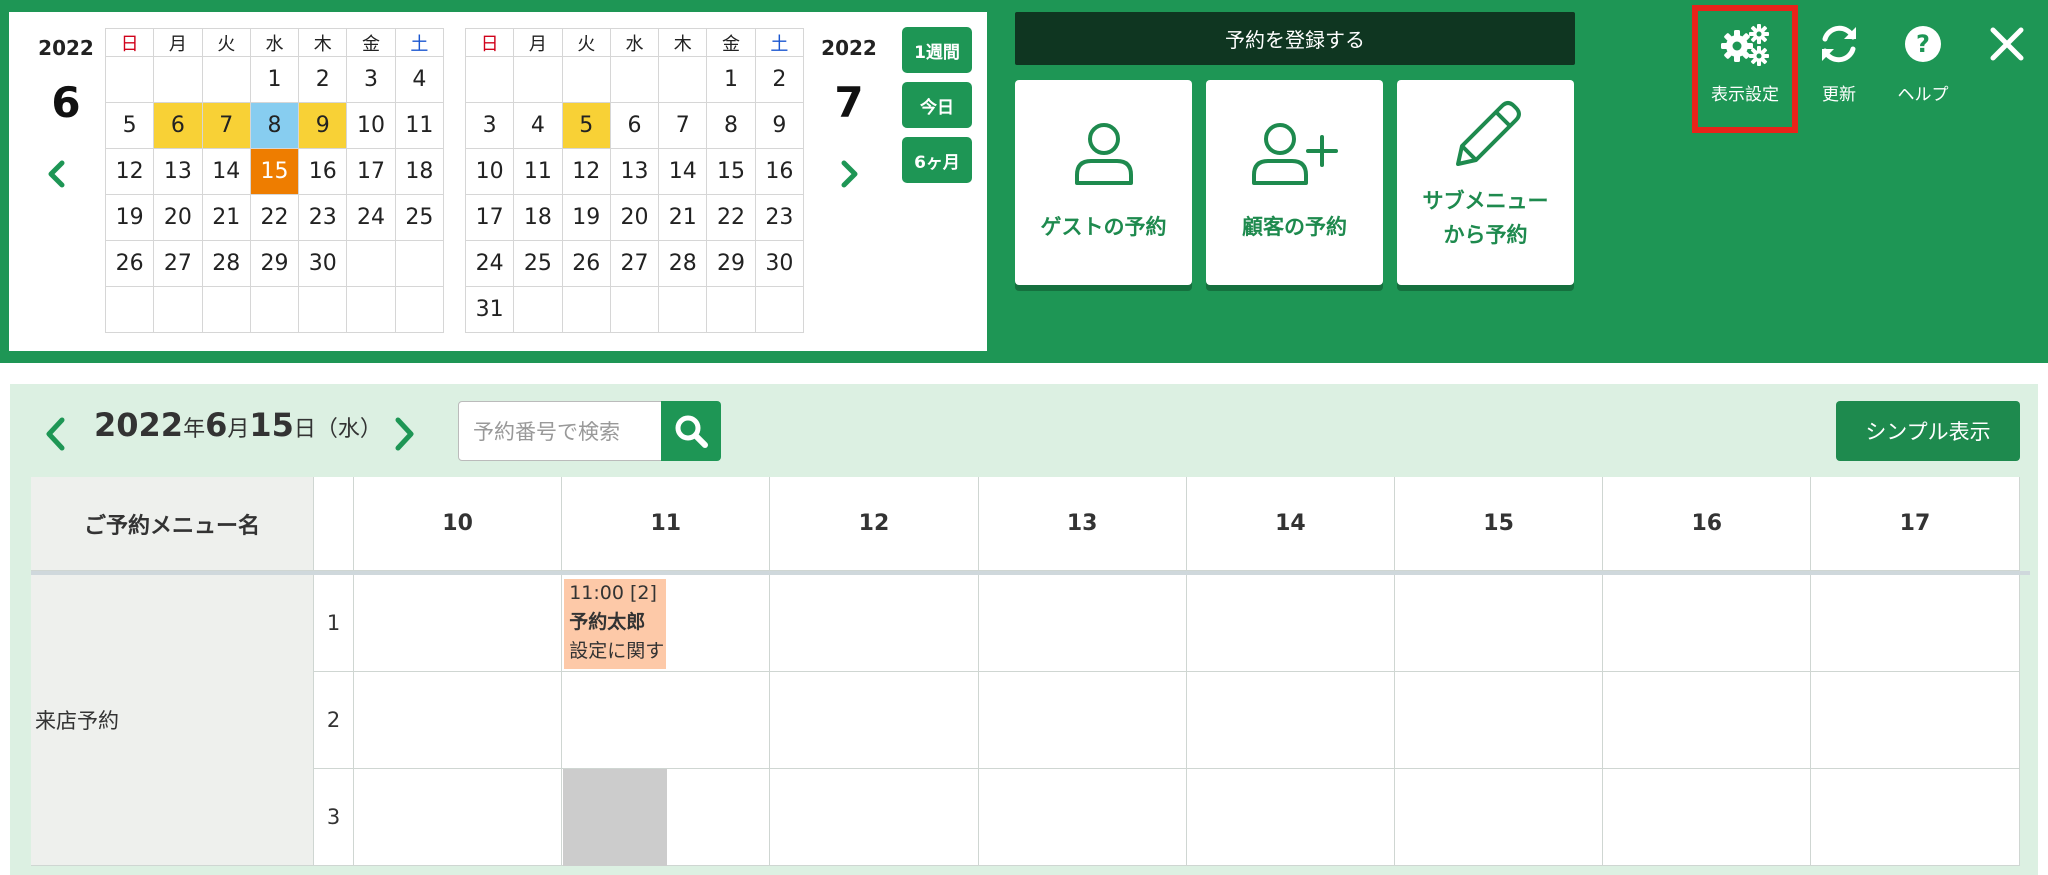 Image resolution: width=2048 pixels, height=875 pixels. Describe the element at coordinates (489, 309) in the screenshot. I see `calendar-day: 31` at that location.